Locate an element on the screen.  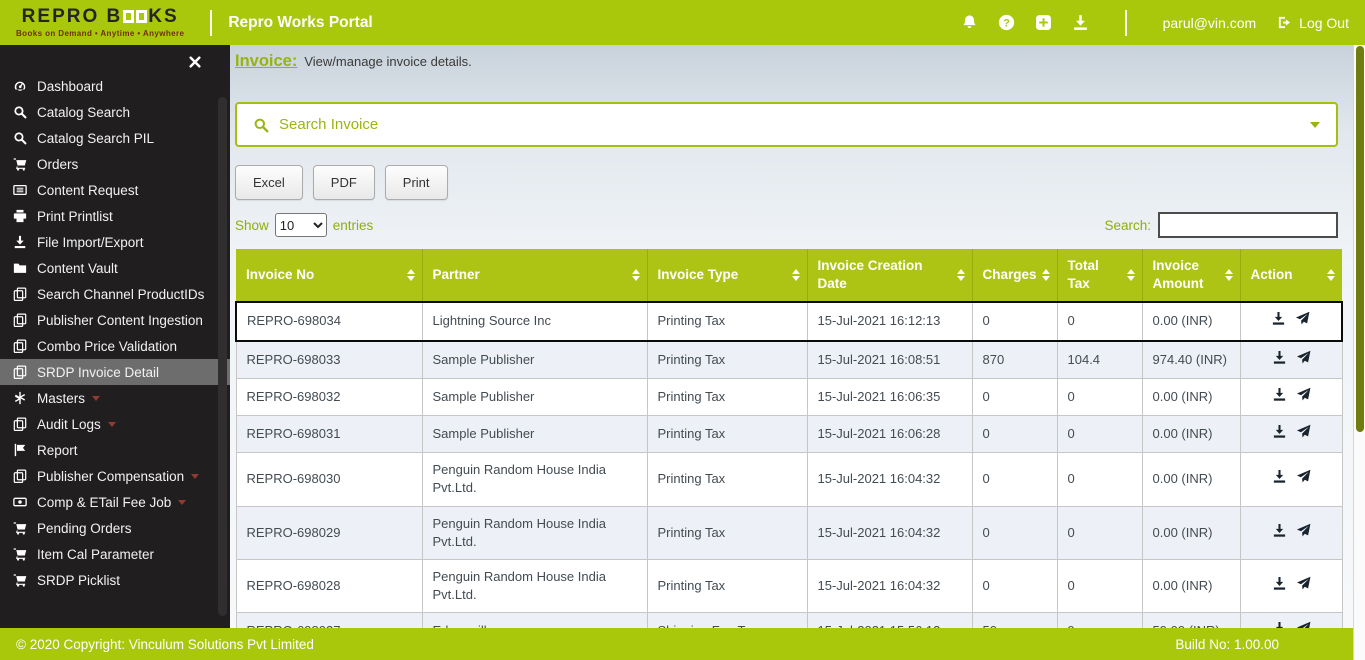
sidebar-item-file-import-export: File Import/Export is located at coordinates (115, 242).